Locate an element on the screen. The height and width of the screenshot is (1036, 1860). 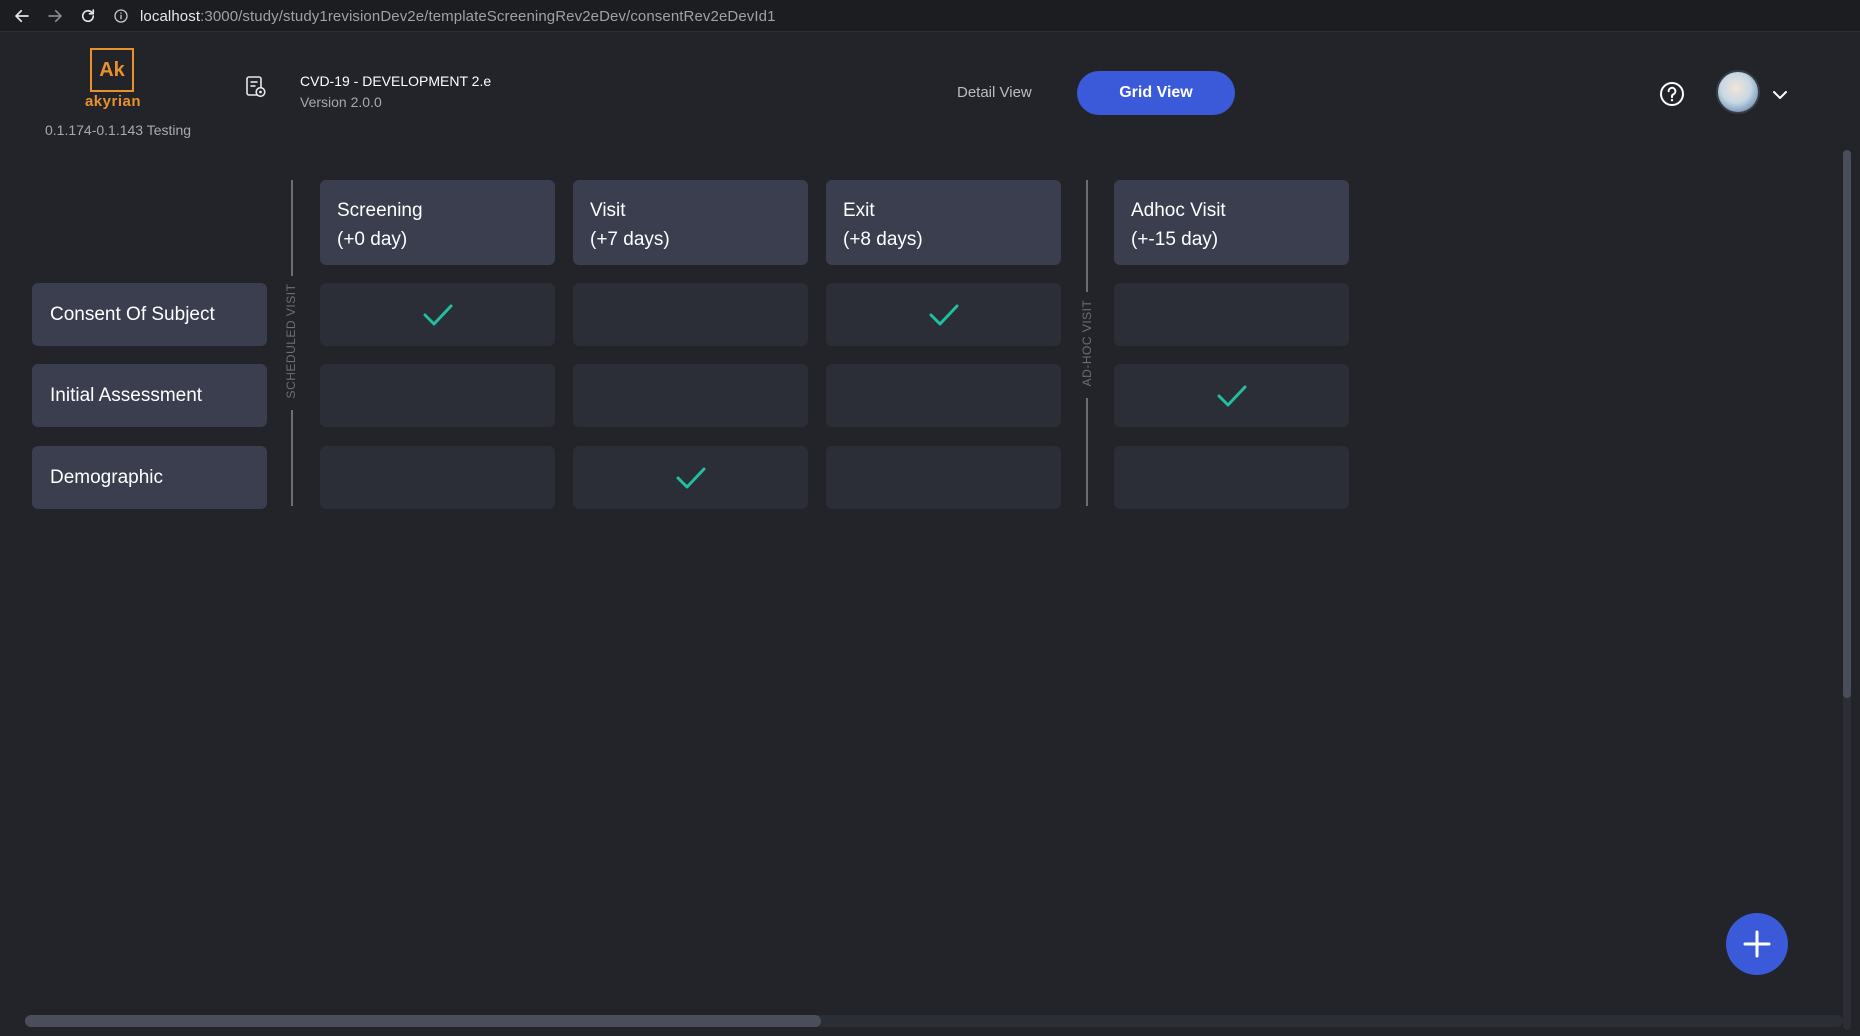
row-label-initial-assessment: Initial Assessment is located at coordinates (149, 395).